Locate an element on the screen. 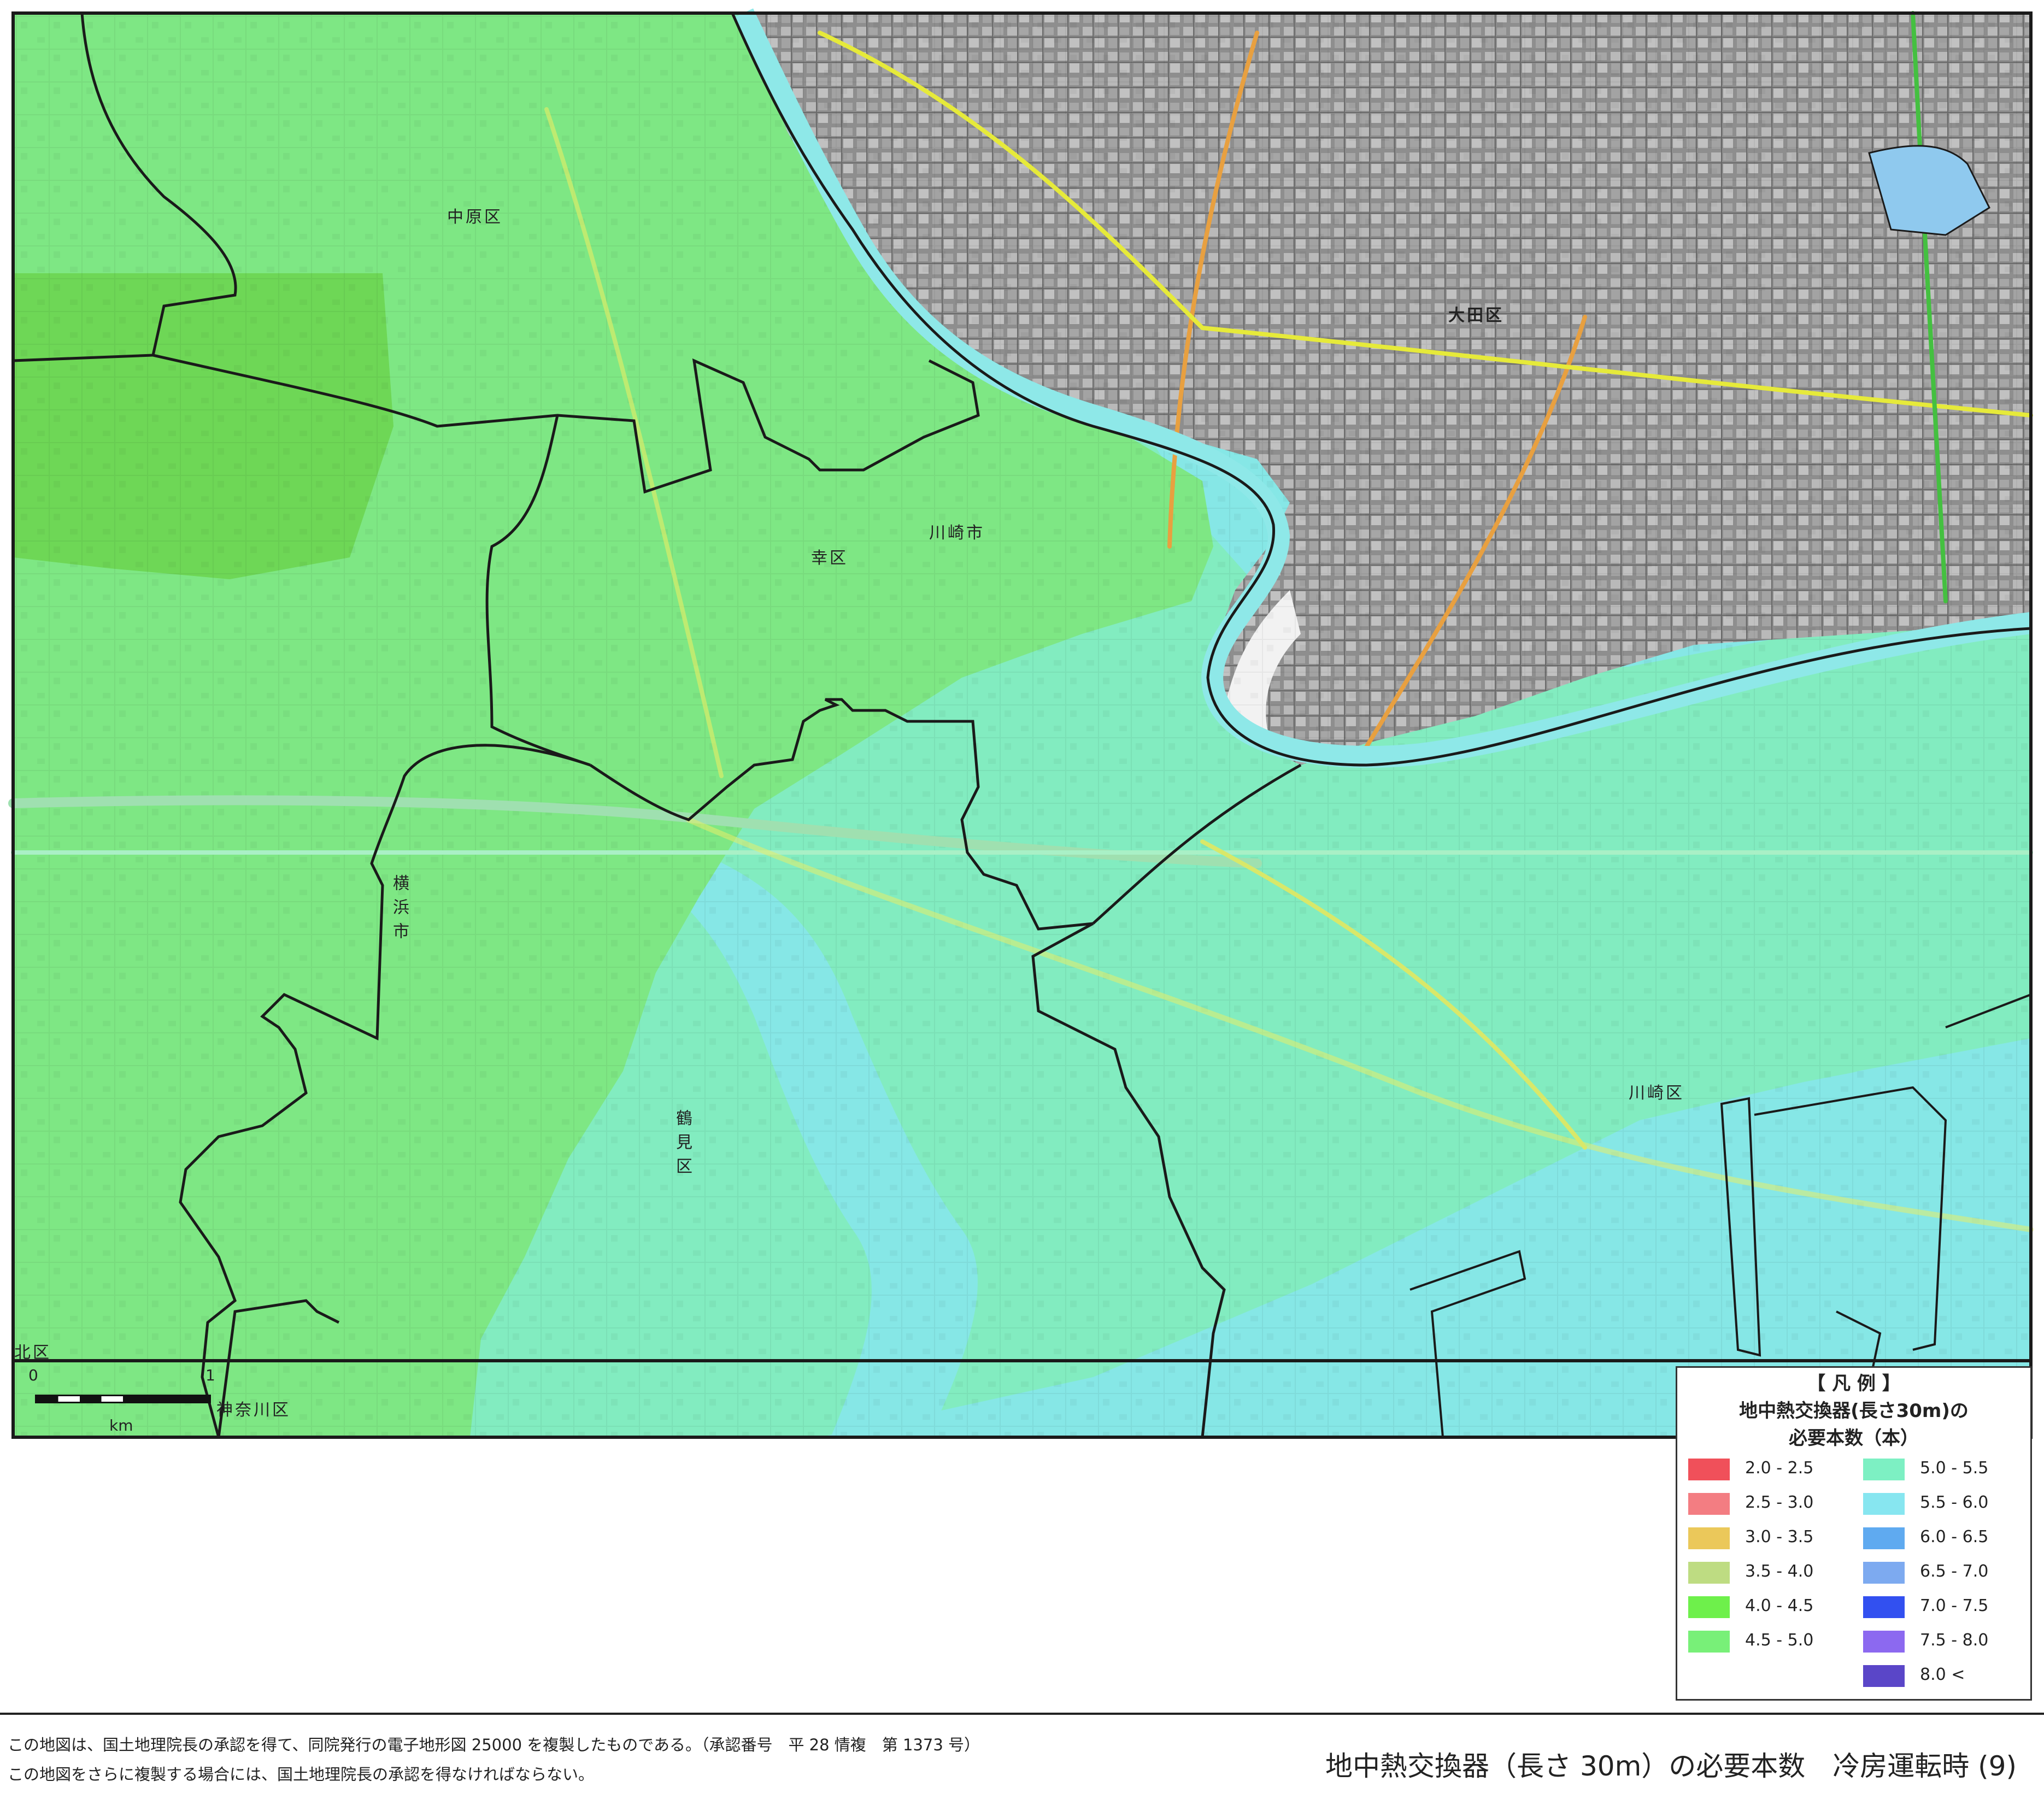 The image size is (2044, 1811). label-nakahara: 中原区 is located at coordinates (475, 217).